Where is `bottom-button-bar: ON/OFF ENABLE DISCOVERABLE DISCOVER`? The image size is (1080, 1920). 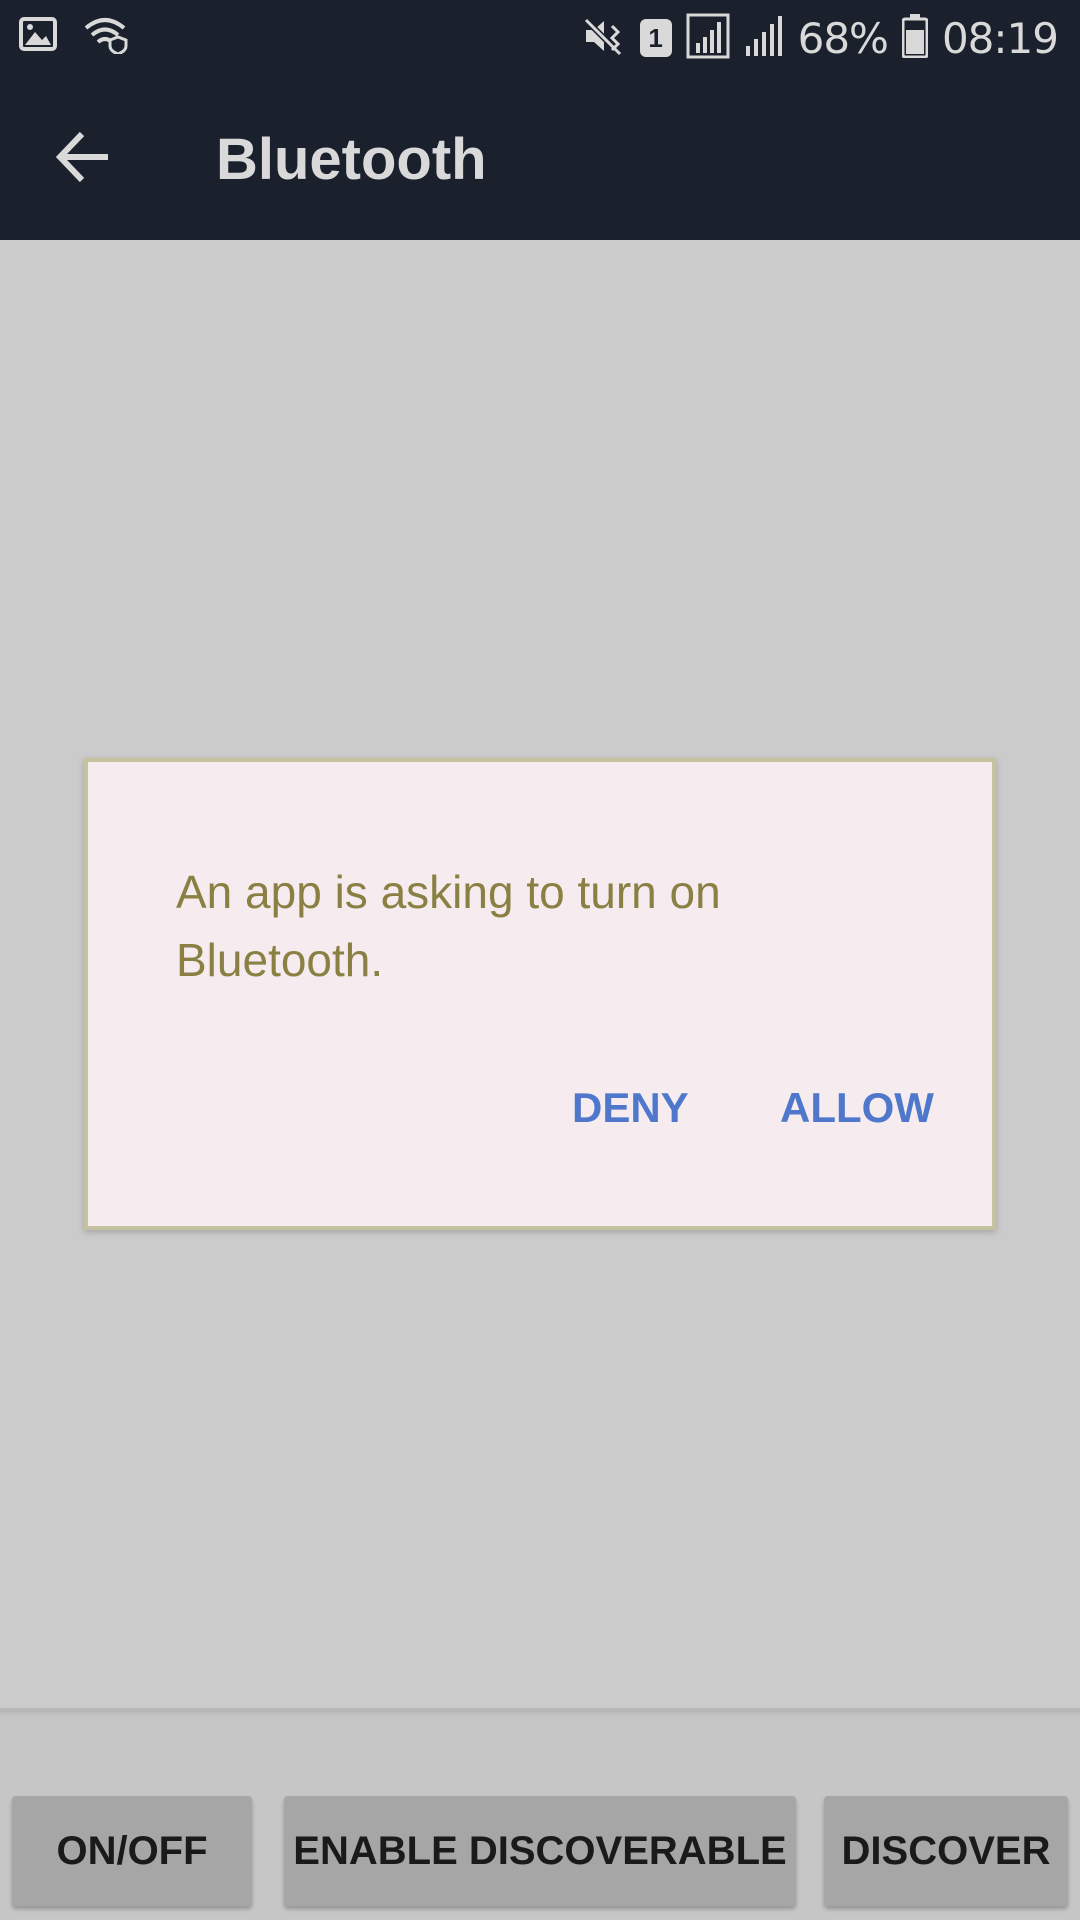
bottom-button-bar: ON/OFF ENABLE DISCOVERABLE DISCOVER is located at coordinates (540, 1814).